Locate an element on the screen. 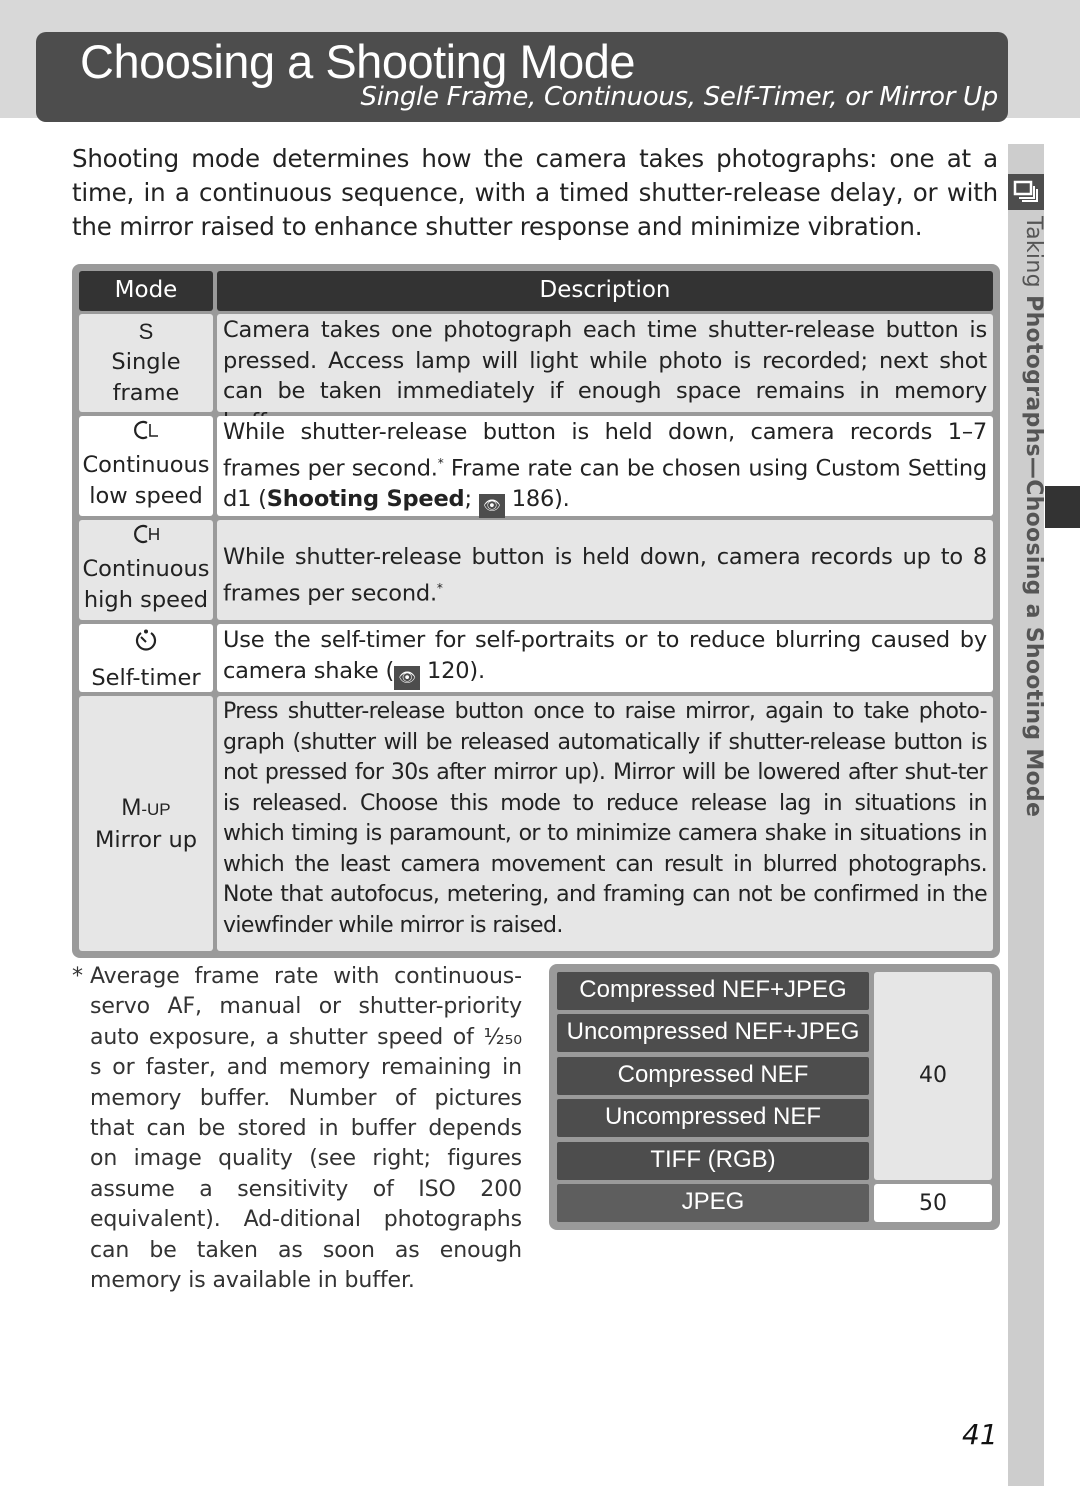 The height and width of the screenshot is (1486, 1080). mode-cell-continuous-low: Continuous low speed is located at coordinates (146, 466).